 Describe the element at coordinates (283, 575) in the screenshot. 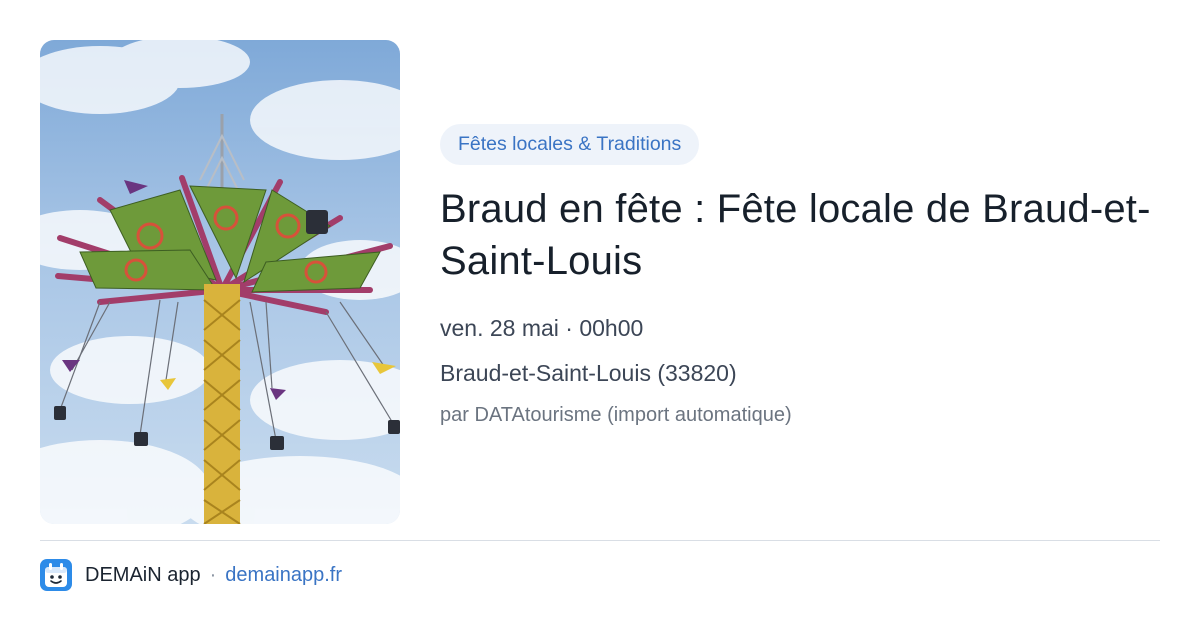

I see `app-url-link: demainapp.fr` at that location.